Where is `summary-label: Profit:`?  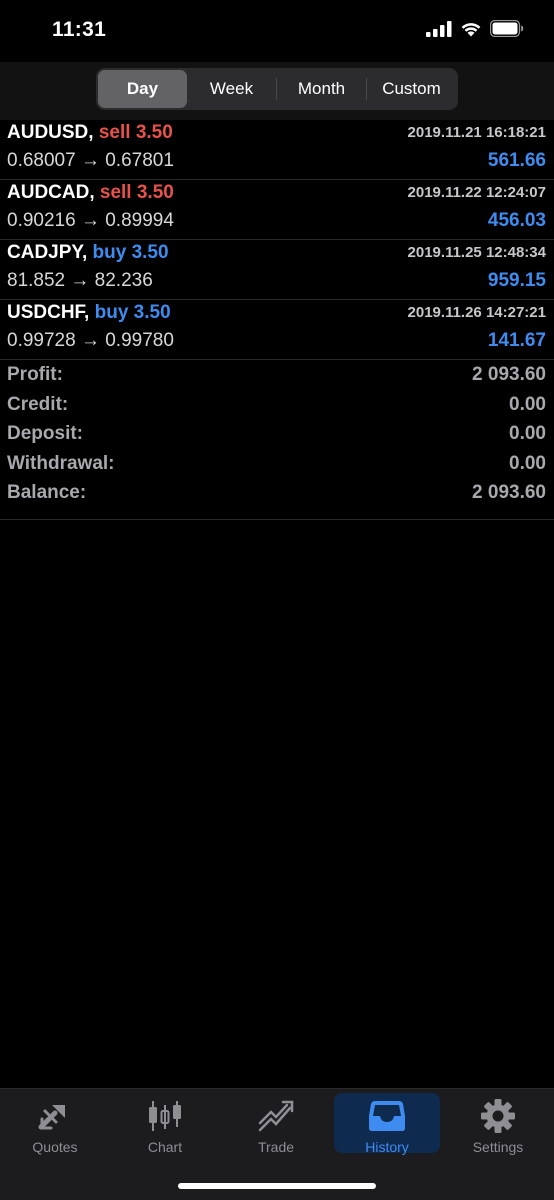 summary-label: Profit: is located at coordinates (35, 374).